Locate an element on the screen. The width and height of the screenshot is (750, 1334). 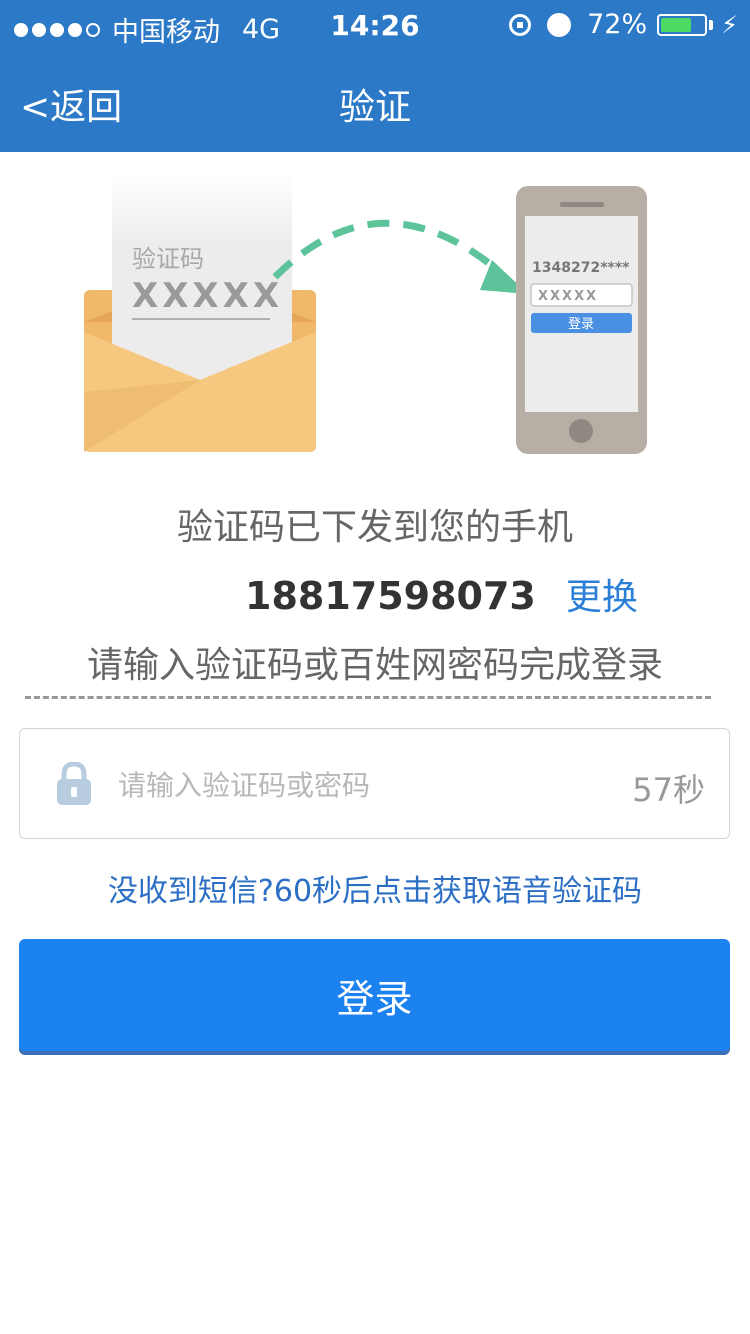
battery-percent: 72% is located at coordinates (617, 24).